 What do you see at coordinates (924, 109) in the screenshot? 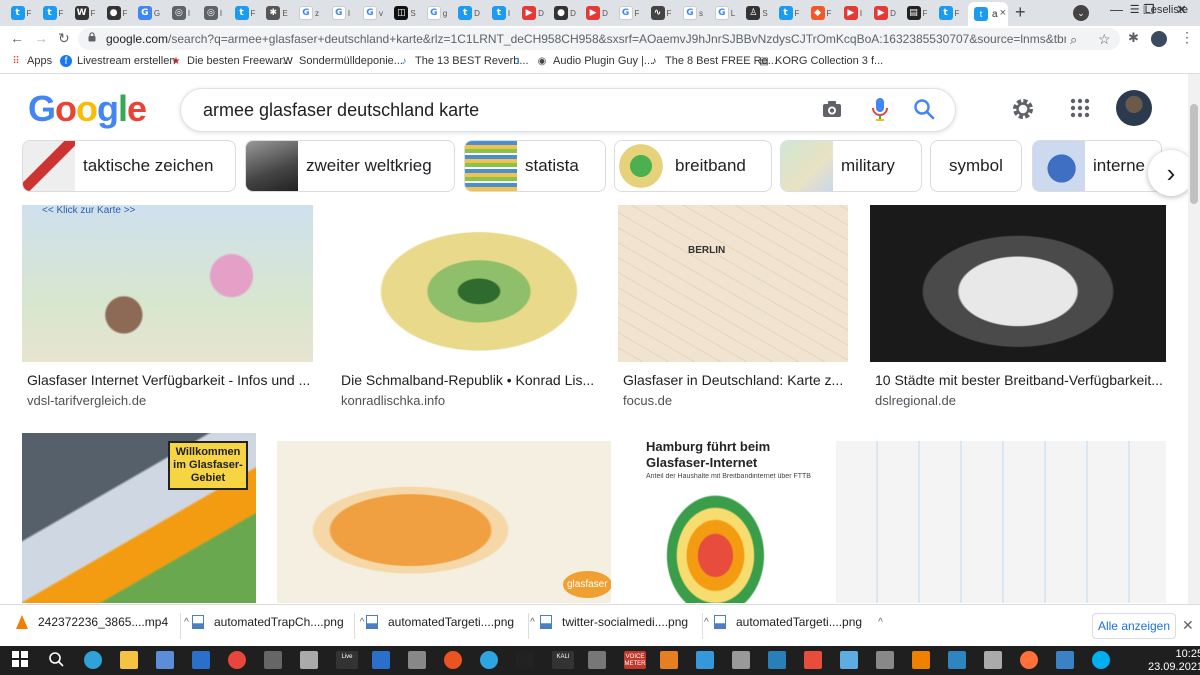
I see `search-icon` at bounding box center [924, 109].